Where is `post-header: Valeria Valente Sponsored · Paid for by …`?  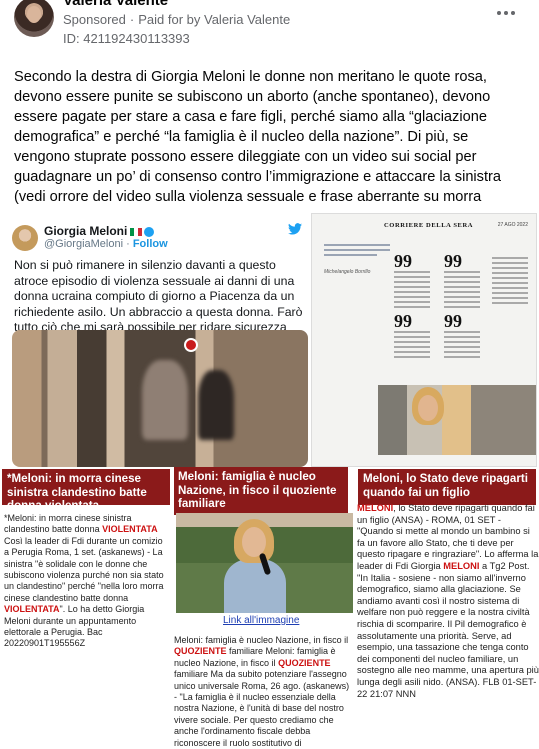 post-header: Valeria Valente Sponsored · Paid for by … is located at coordinates (269, 30).